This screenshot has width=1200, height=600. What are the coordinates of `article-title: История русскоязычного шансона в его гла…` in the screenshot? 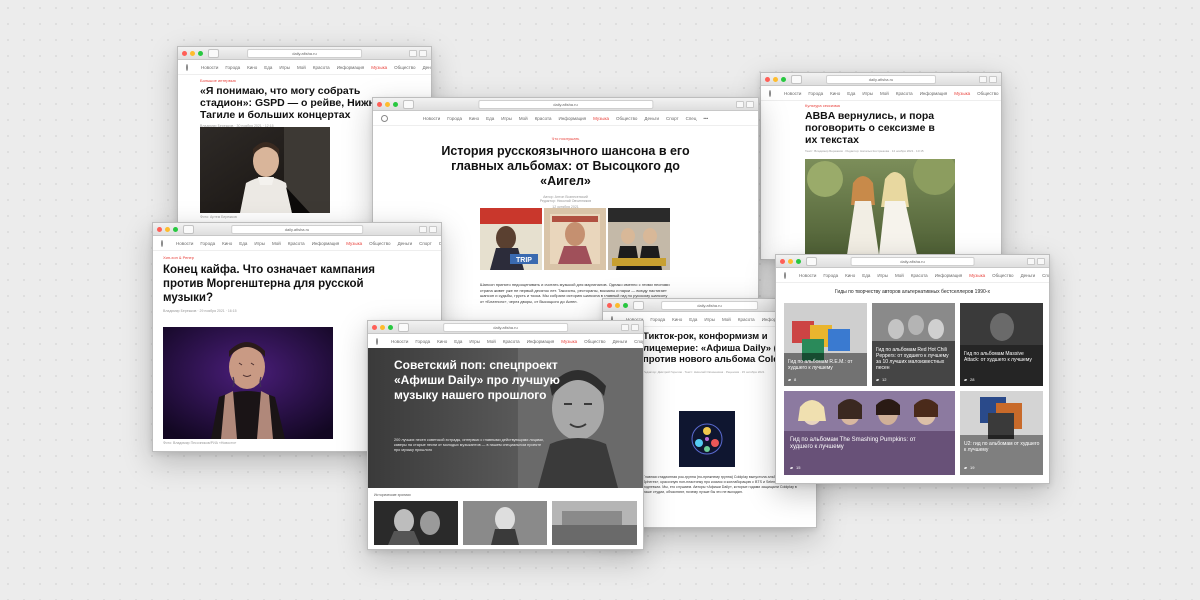 It's located at (566, 166).